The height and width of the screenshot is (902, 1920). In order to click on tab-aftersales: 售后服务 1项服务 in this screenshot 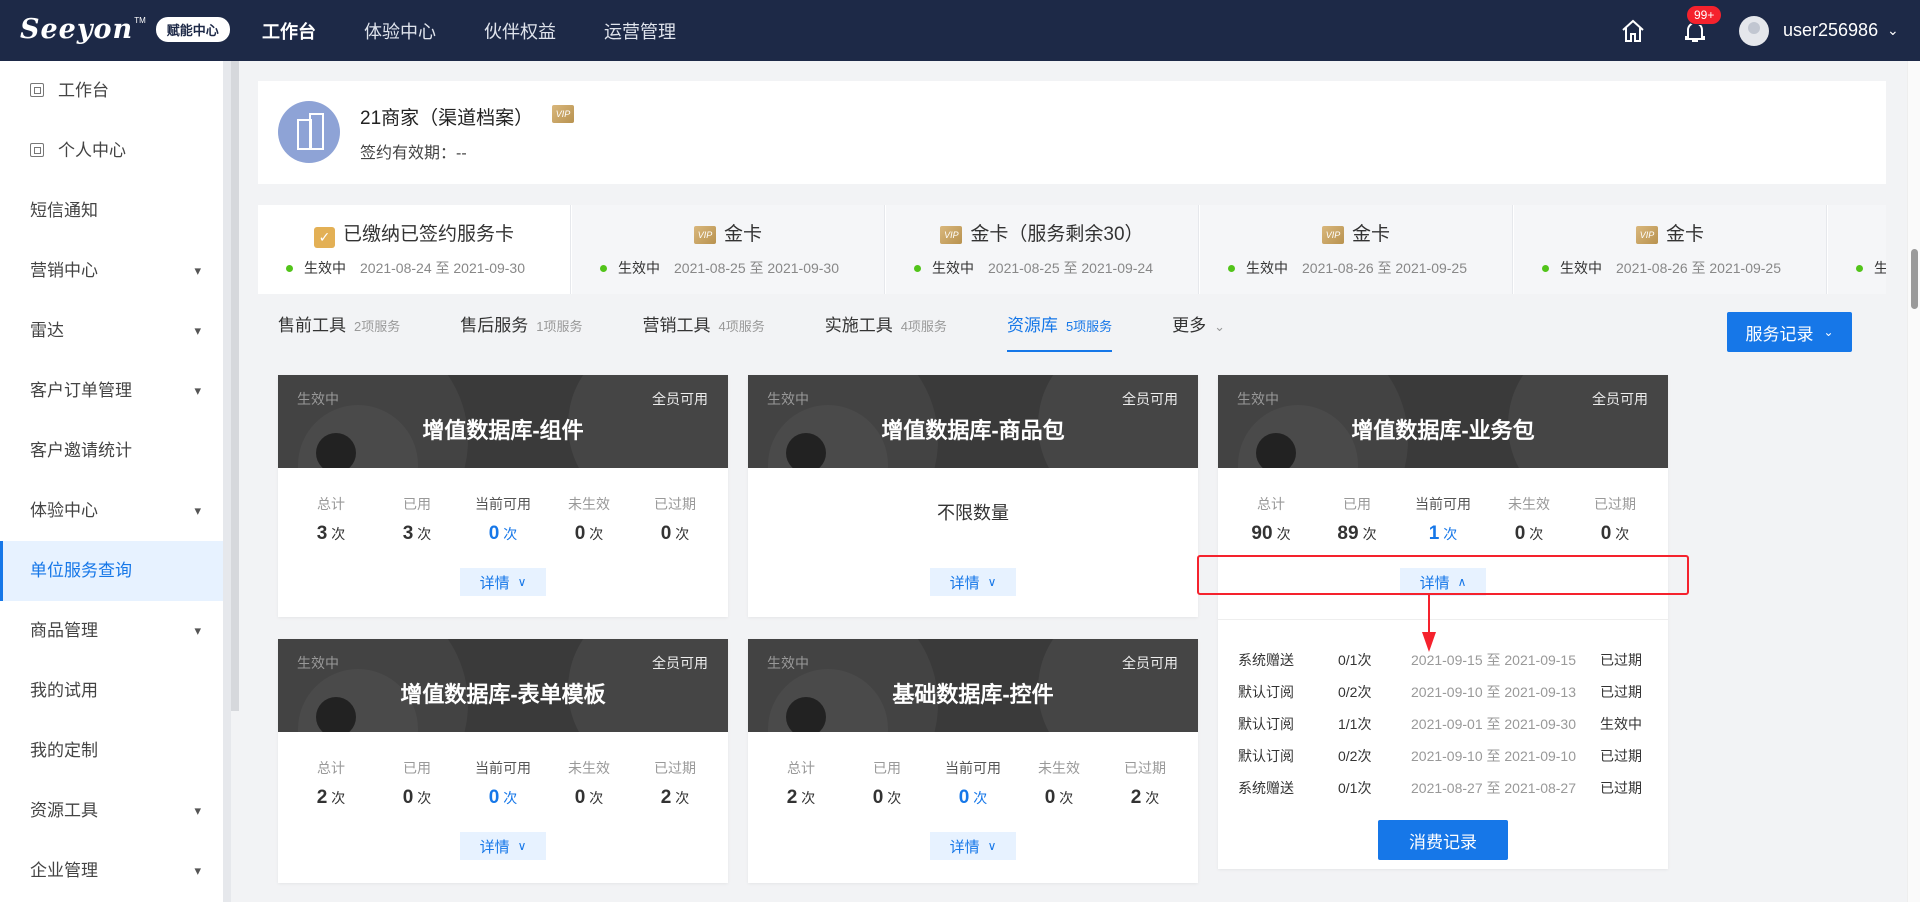, I will do `click(521, 329)`.